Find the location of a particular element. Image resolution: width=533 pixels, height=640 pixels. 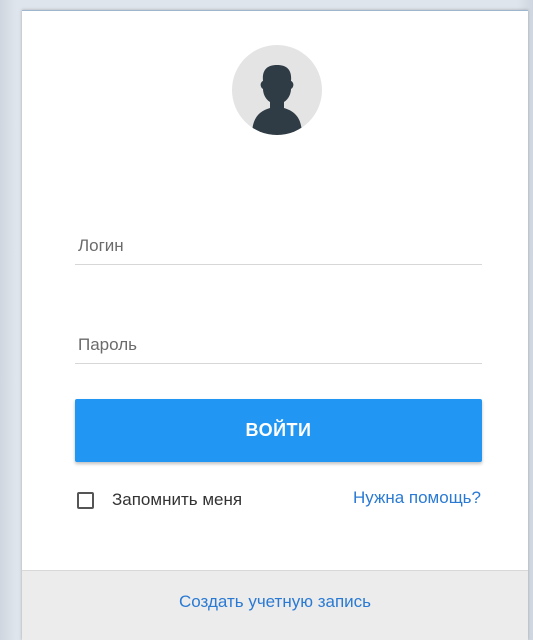

remember-me: Запомнить меня is located at coordinates (159, 500).